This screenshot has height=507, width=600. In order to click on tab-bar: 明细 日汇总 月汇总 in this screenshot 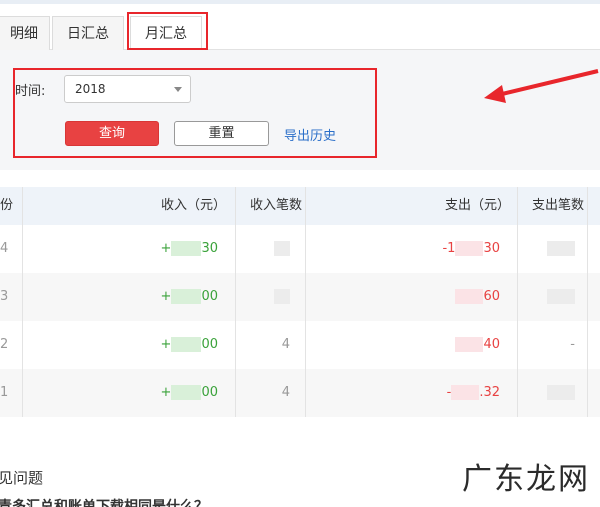, I will do `click(300, 30)`.